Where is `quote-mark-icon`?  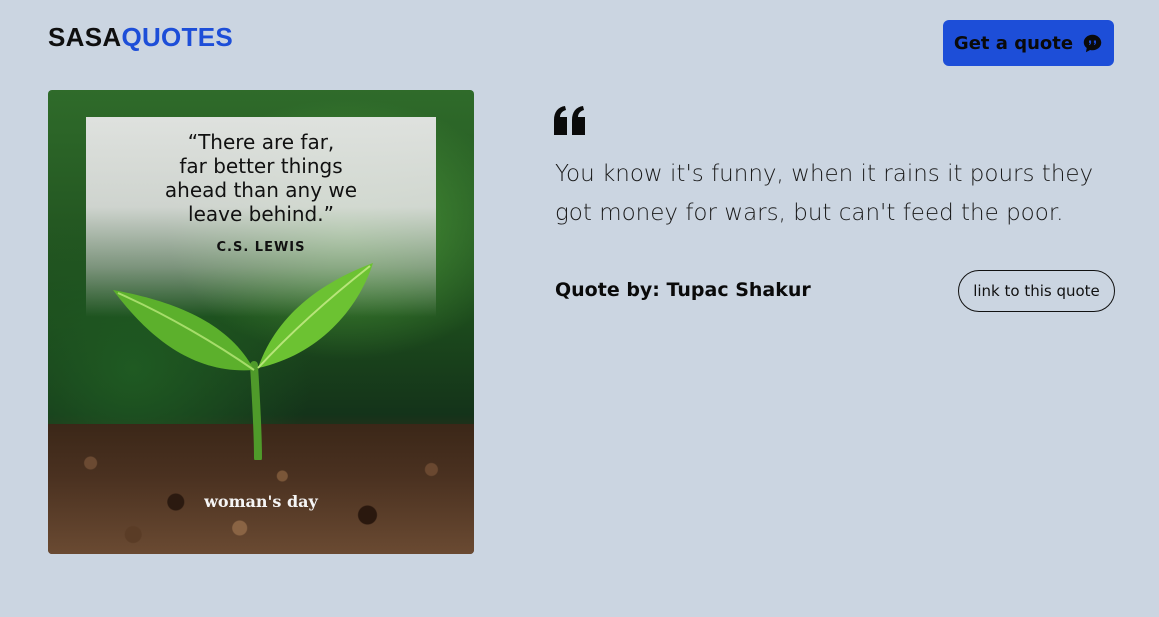 quote-mark-icon is located at coordinates (569, 120).